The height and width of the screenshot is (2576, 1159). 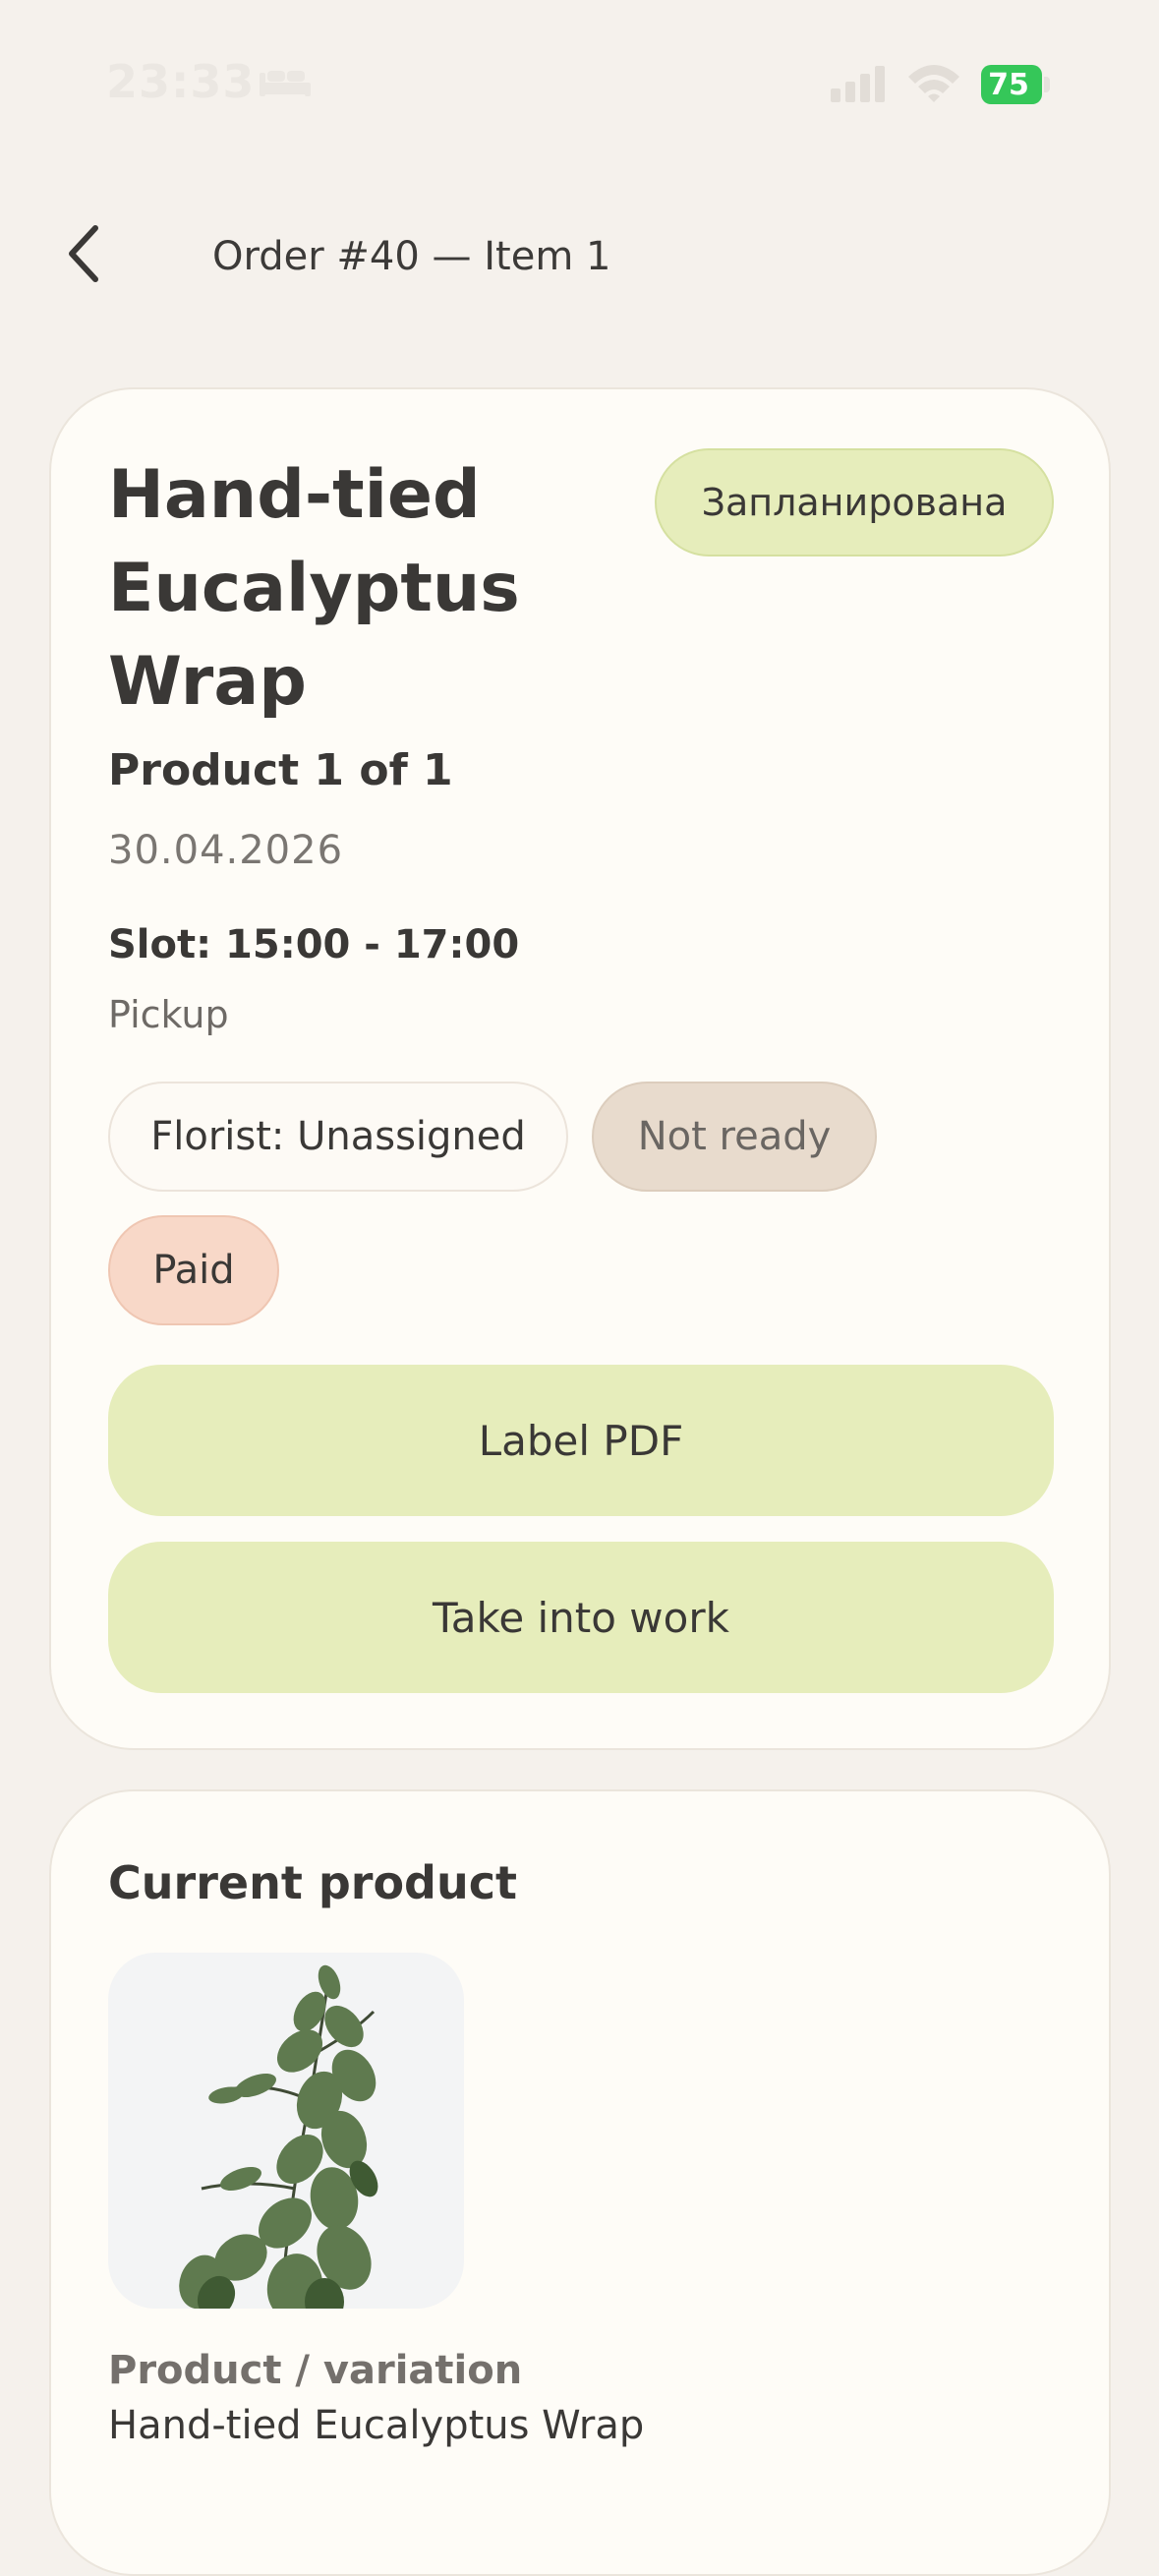 What do you see at coordinates (580, 73) in the screenshot?
I see `status-bar: 23:33 75` at bounding box center [580, 73].